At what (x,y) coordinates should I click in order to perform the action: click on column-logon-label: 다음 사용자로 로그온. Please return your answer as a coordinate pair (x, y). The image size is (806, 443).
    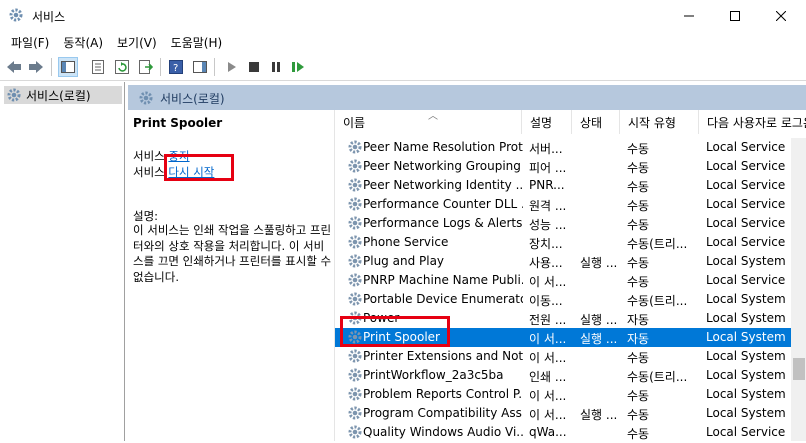
    Looking at the image, I should click on (756, 123).